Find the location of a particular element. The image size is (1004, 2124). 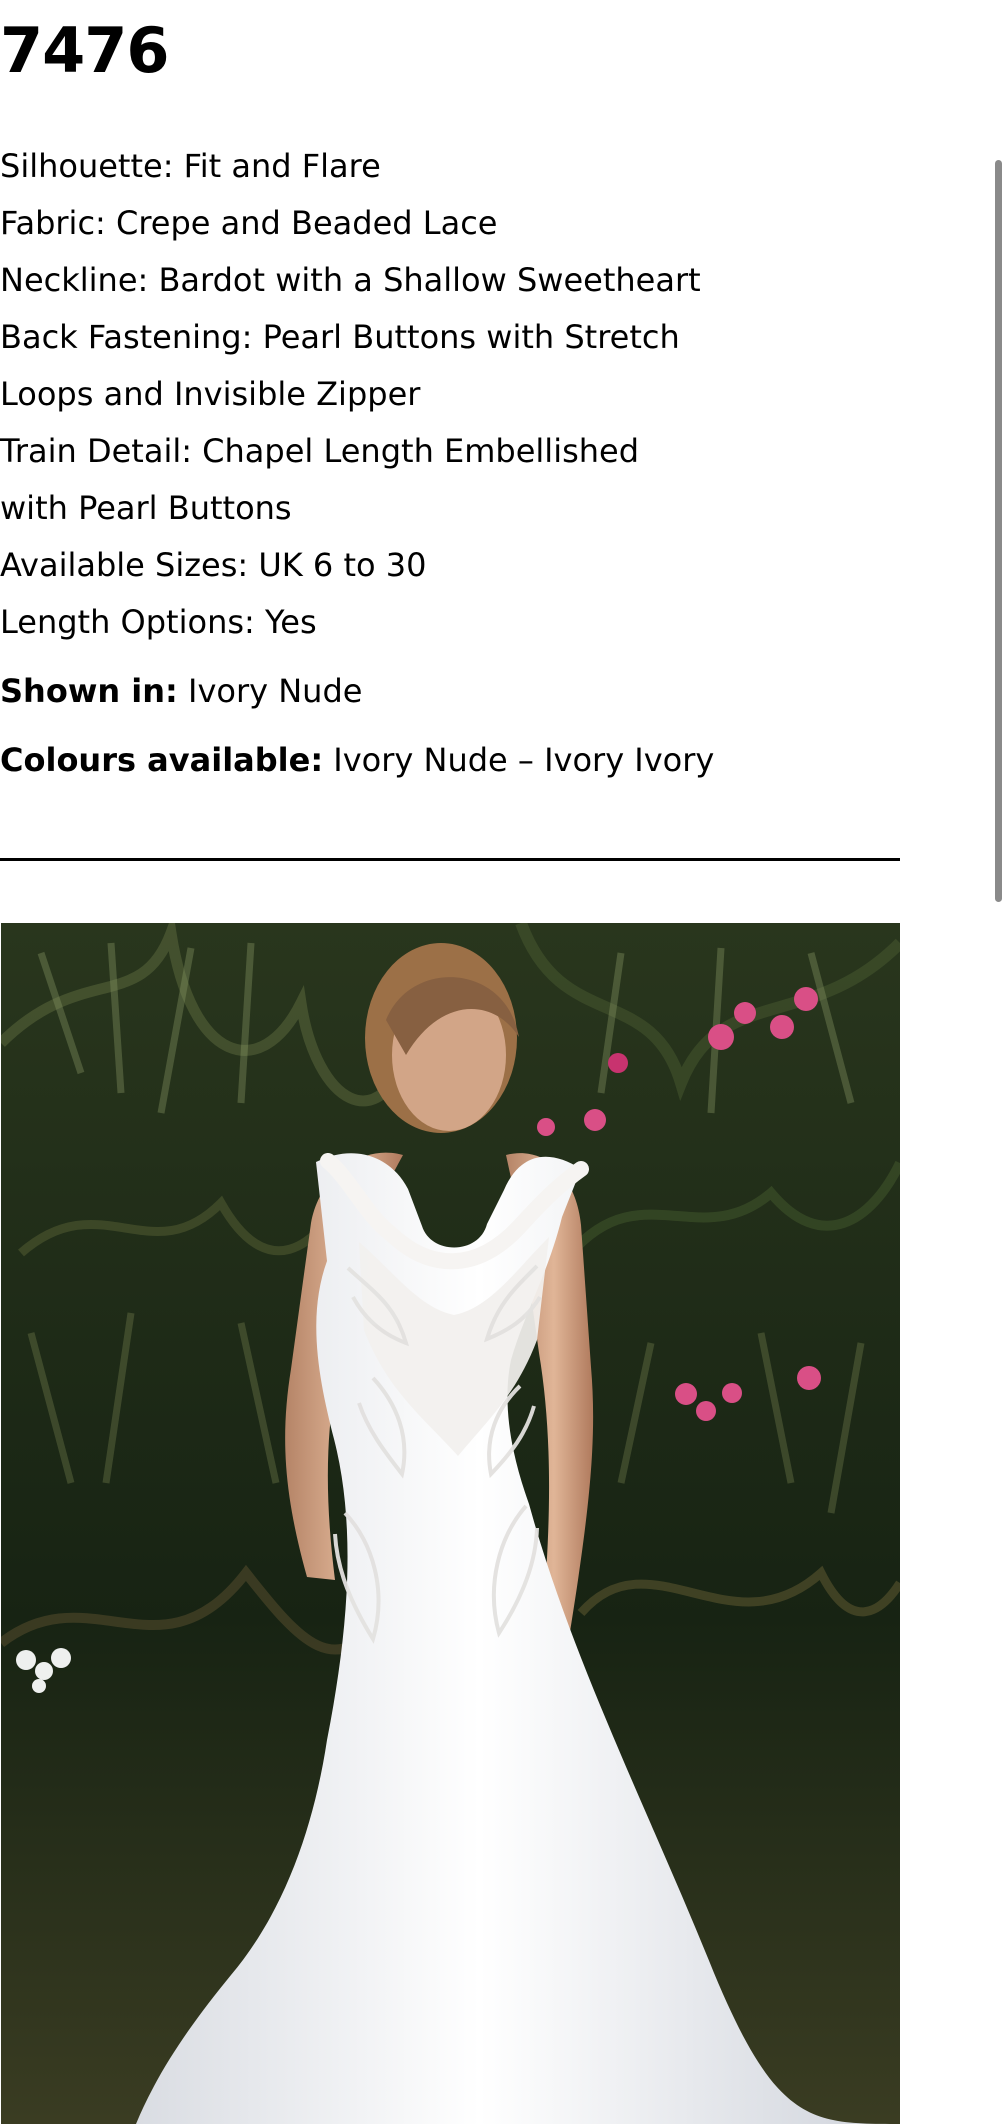

section-divider is located at coordinates (450, 859).